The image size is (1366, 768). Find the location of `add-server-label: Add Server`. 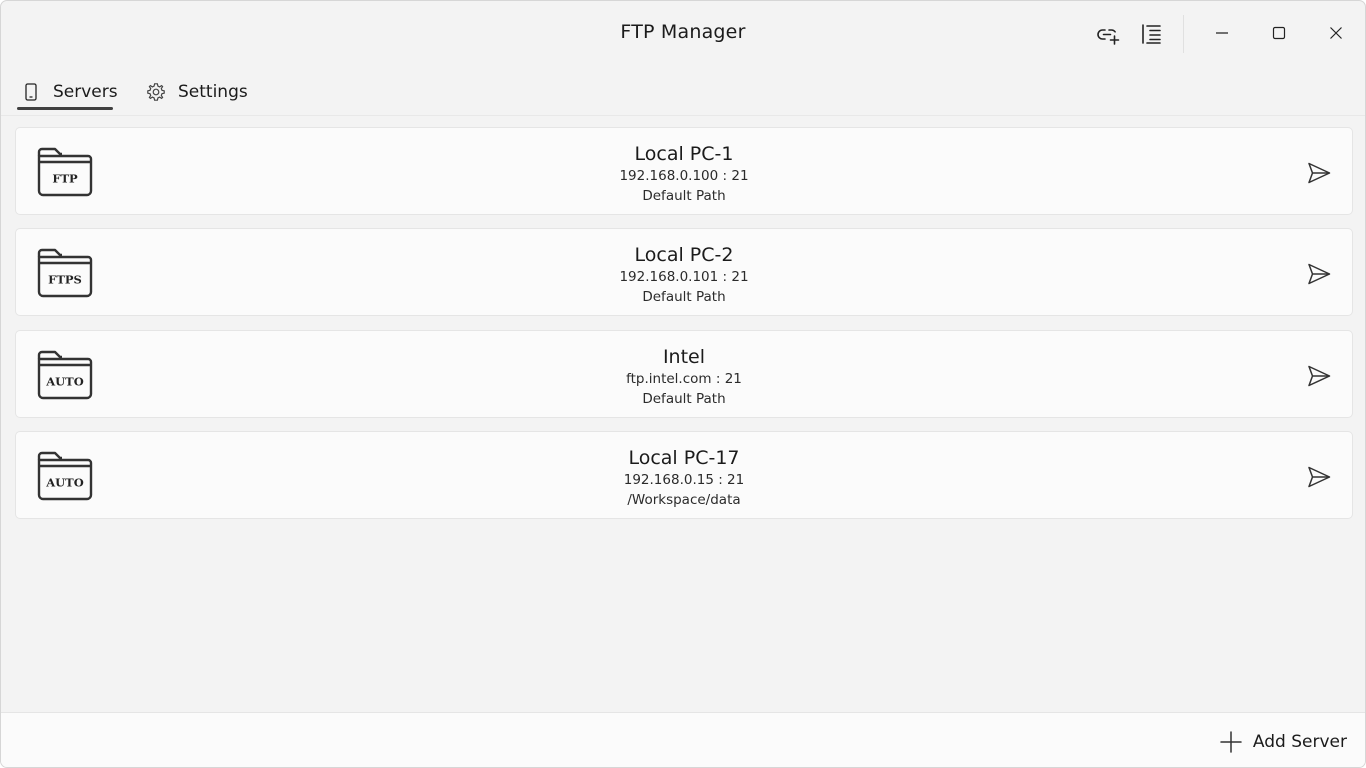

add-server-label: Add Server is located at coordinates (1299, 742).